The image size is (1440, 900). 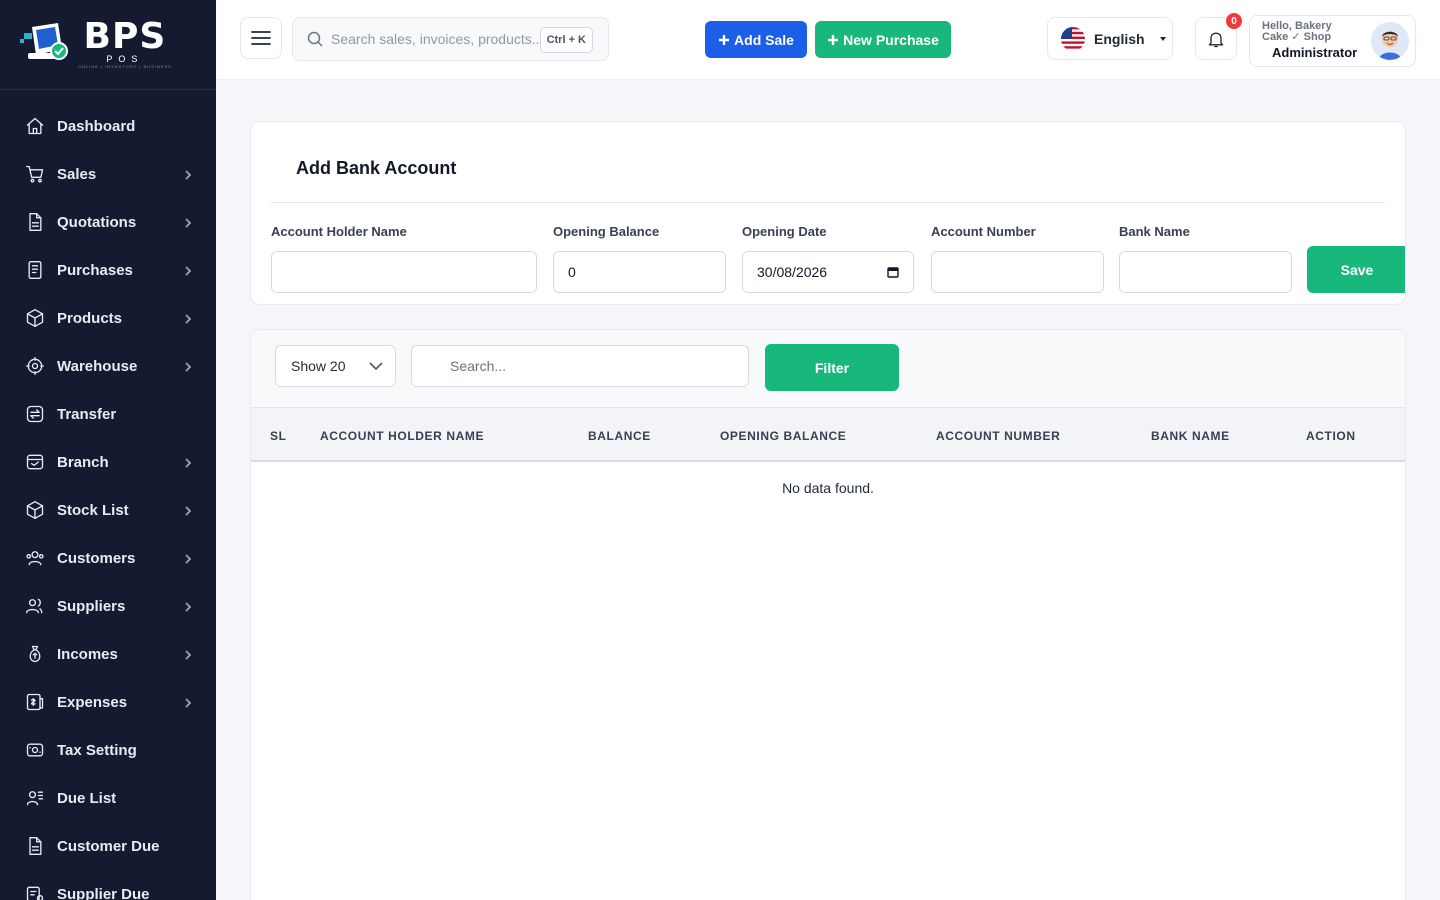 I want to click on column-header-action: ACTION, so click(x=1331, y=436).